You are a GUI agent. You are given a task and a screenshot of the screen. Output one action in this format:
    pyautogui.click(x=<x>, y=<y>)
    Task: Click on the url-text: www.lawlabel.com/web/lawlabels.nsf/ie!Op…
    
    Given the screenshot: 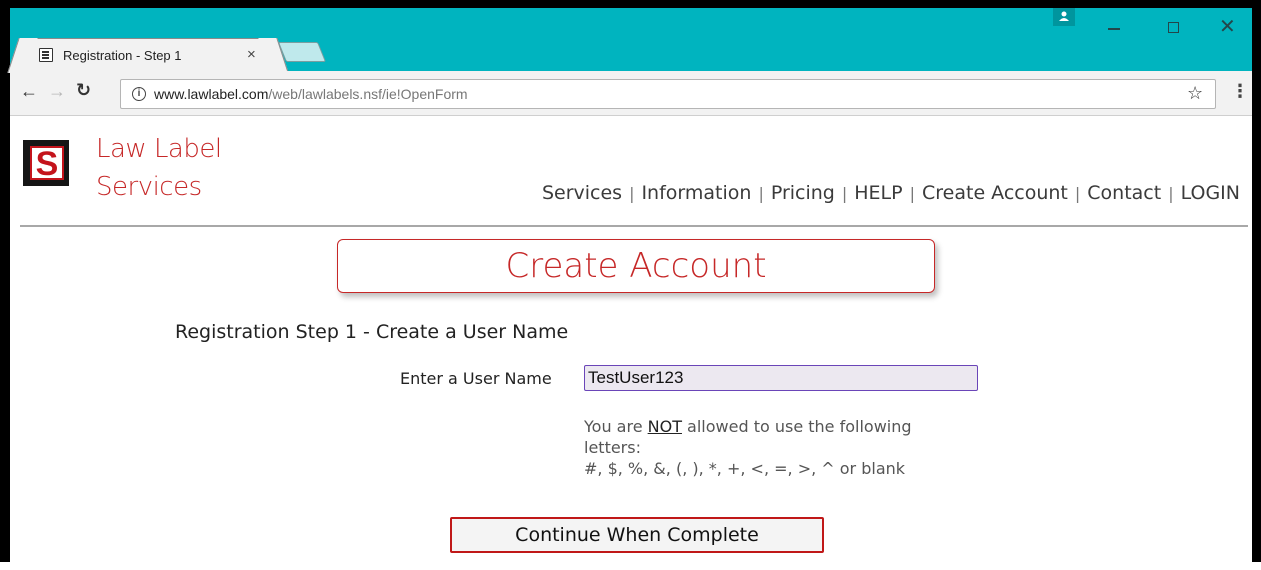 What is the action you would take?
    pyautogui.click(x=311, y=94)
    